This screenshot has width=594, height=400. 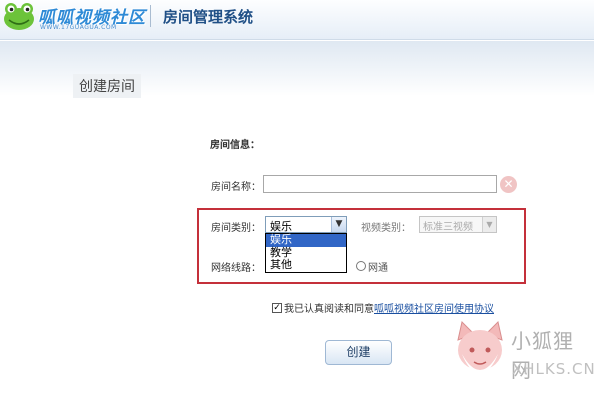 I want to click on app-header: 呱呱视频社区 WWW.17GUAGUA.COM 房间管理系统, so click(x=297, y=20).